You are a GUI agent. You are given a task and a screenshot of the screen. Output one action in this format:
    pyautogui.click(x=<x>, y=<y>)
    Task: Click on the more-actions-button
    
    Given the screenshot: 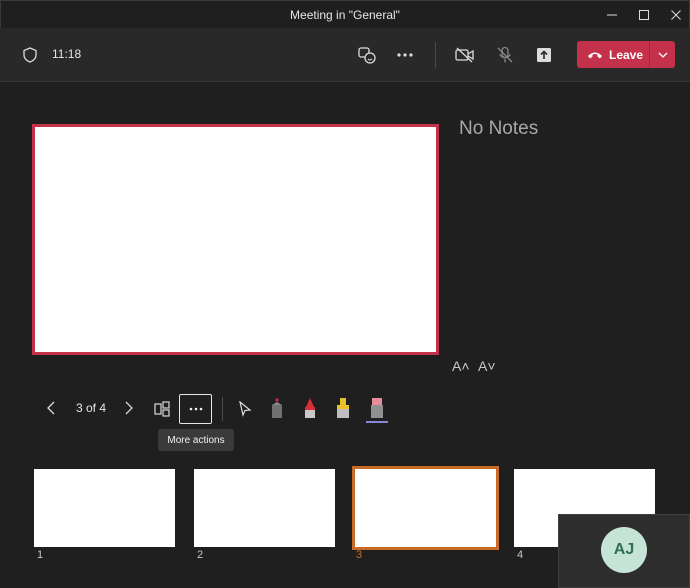 What is the action you would take?
    pyautogui.click(x=195, y=409)
    